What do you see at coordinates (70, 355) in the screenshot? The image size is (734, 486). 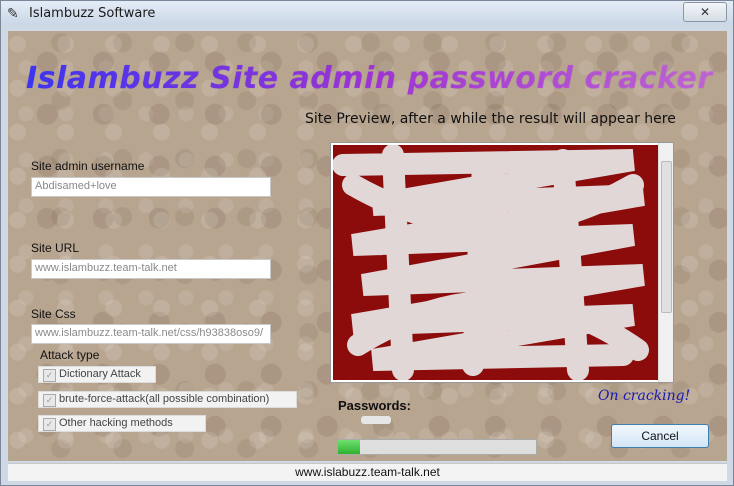 I see `attack-type-label: Attack type` at bounding box center [70, 355].